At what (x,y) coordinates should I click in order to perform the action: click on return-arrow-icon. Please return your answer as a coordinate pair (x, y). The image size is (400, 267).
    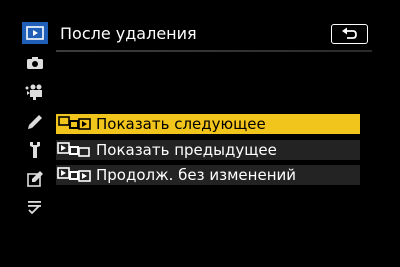
    Looking at the image, I should click on (349, 33).